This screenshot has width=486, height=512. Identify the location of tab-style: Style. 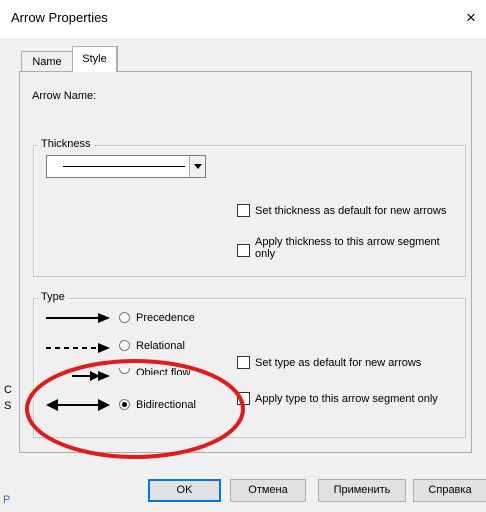
(95, 59).